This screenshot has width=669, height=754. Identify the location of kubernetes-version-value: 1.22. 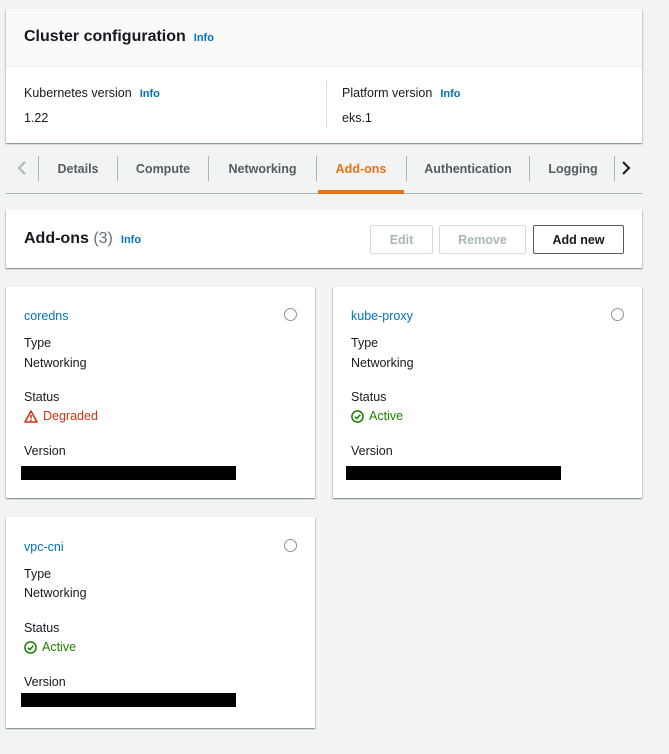
(36, 118).